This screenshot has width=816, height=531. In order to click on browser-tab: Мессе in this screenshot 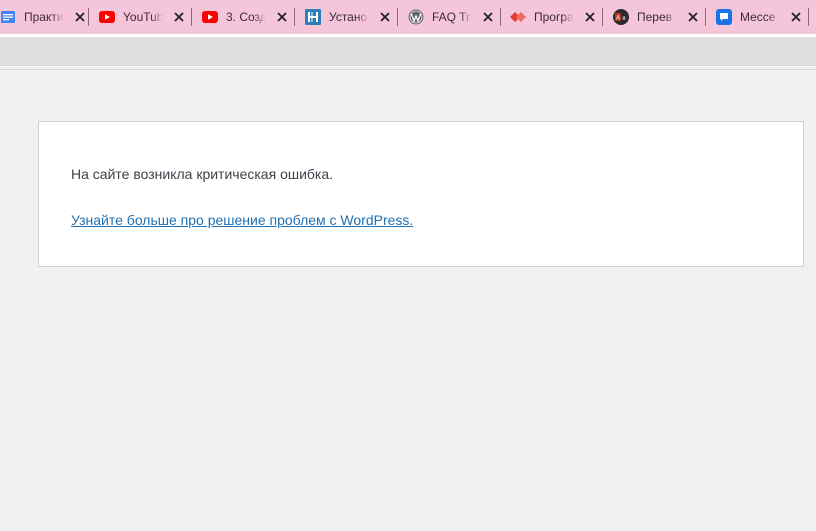, I will do `click(759, 17)`.